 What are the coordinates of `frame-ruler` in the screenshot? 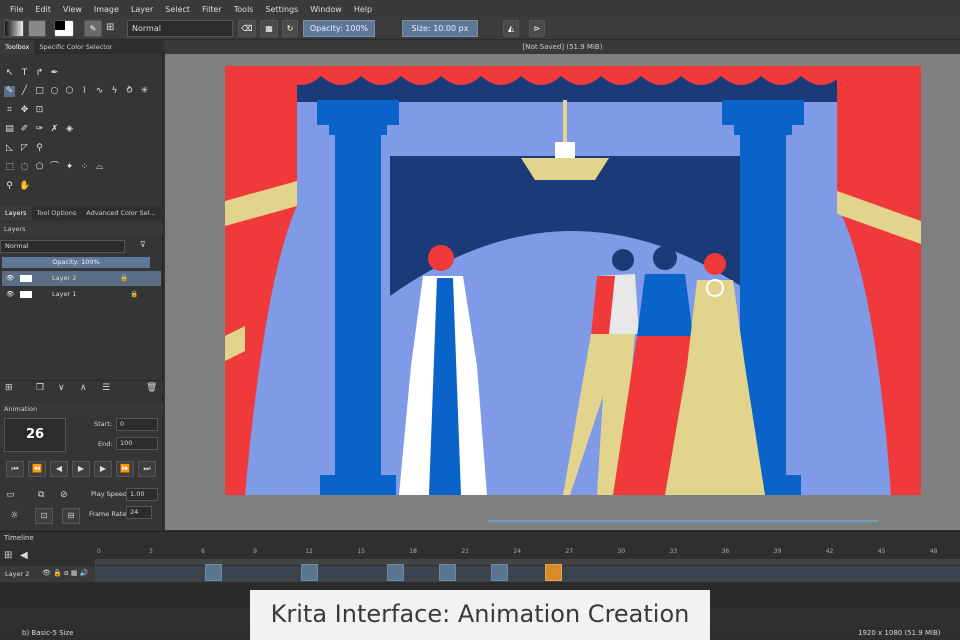 It's located at (527, 562).